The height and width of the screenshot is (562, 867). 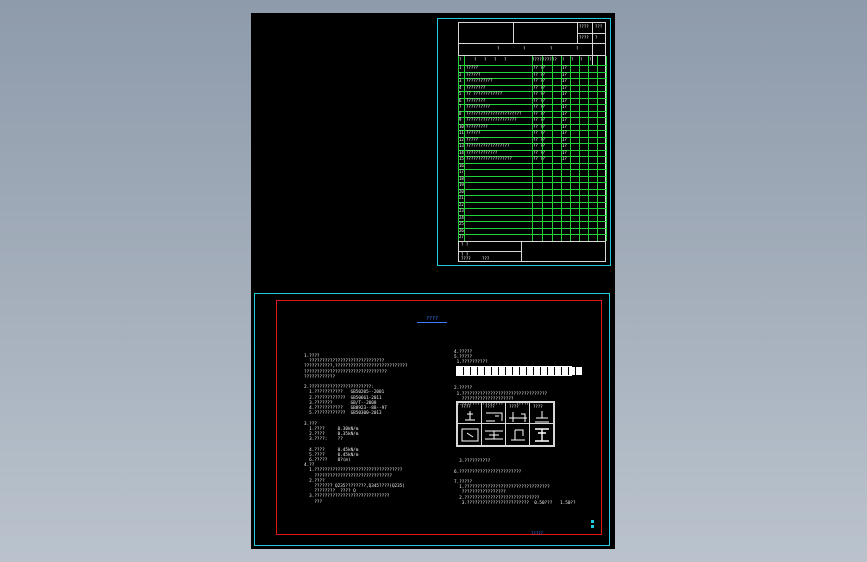 I want to click on header-mark-2: ?, so click(x=524, y=48).